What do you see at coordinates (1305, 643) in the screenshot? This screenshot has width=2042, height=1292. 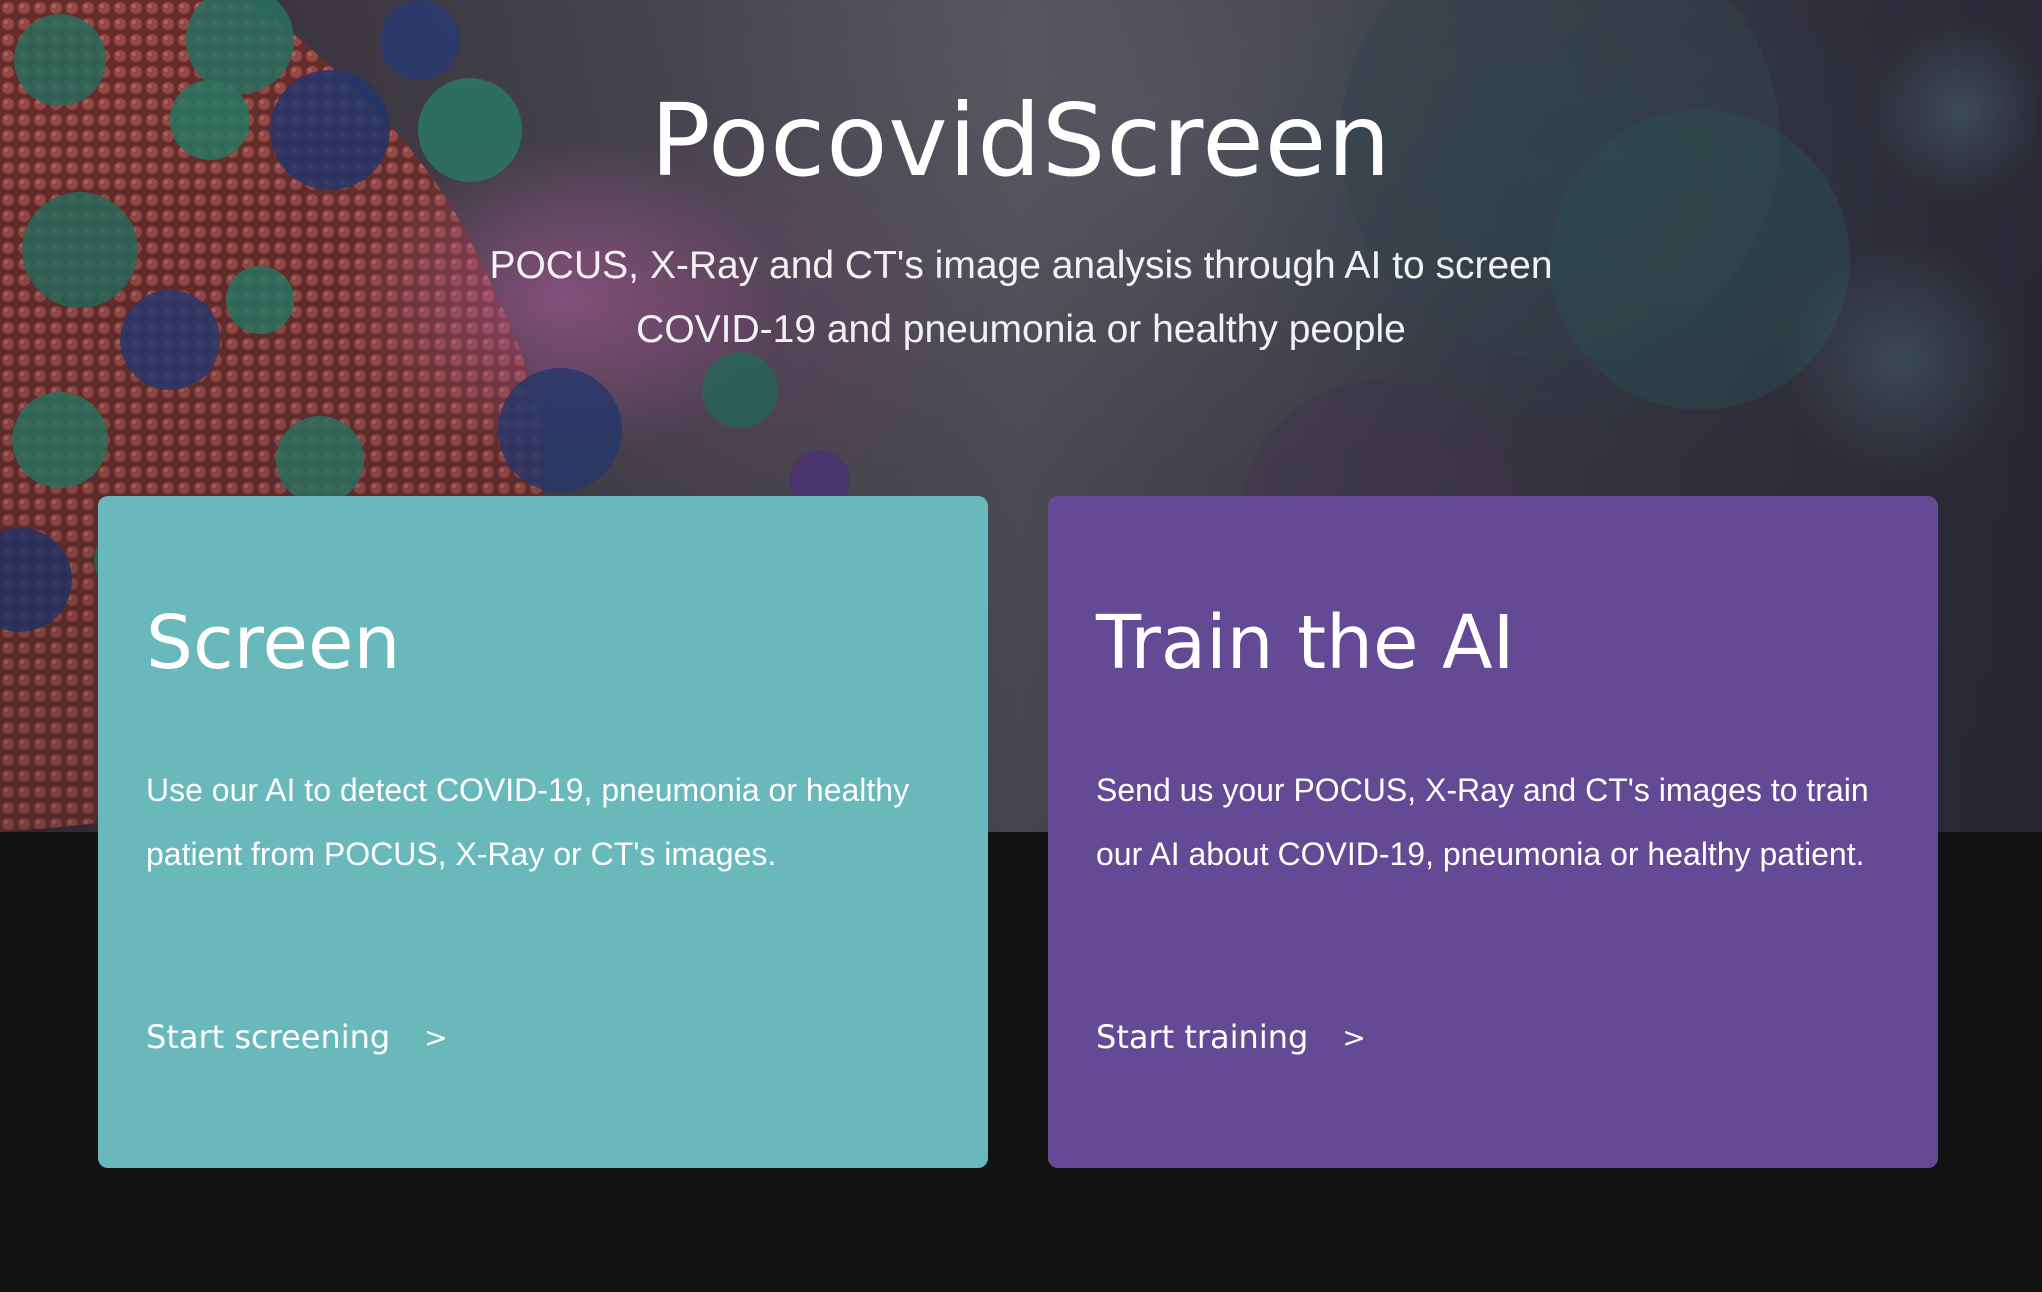 I see `train-card-title: Train the AI` at bounding box center [1305, 643].